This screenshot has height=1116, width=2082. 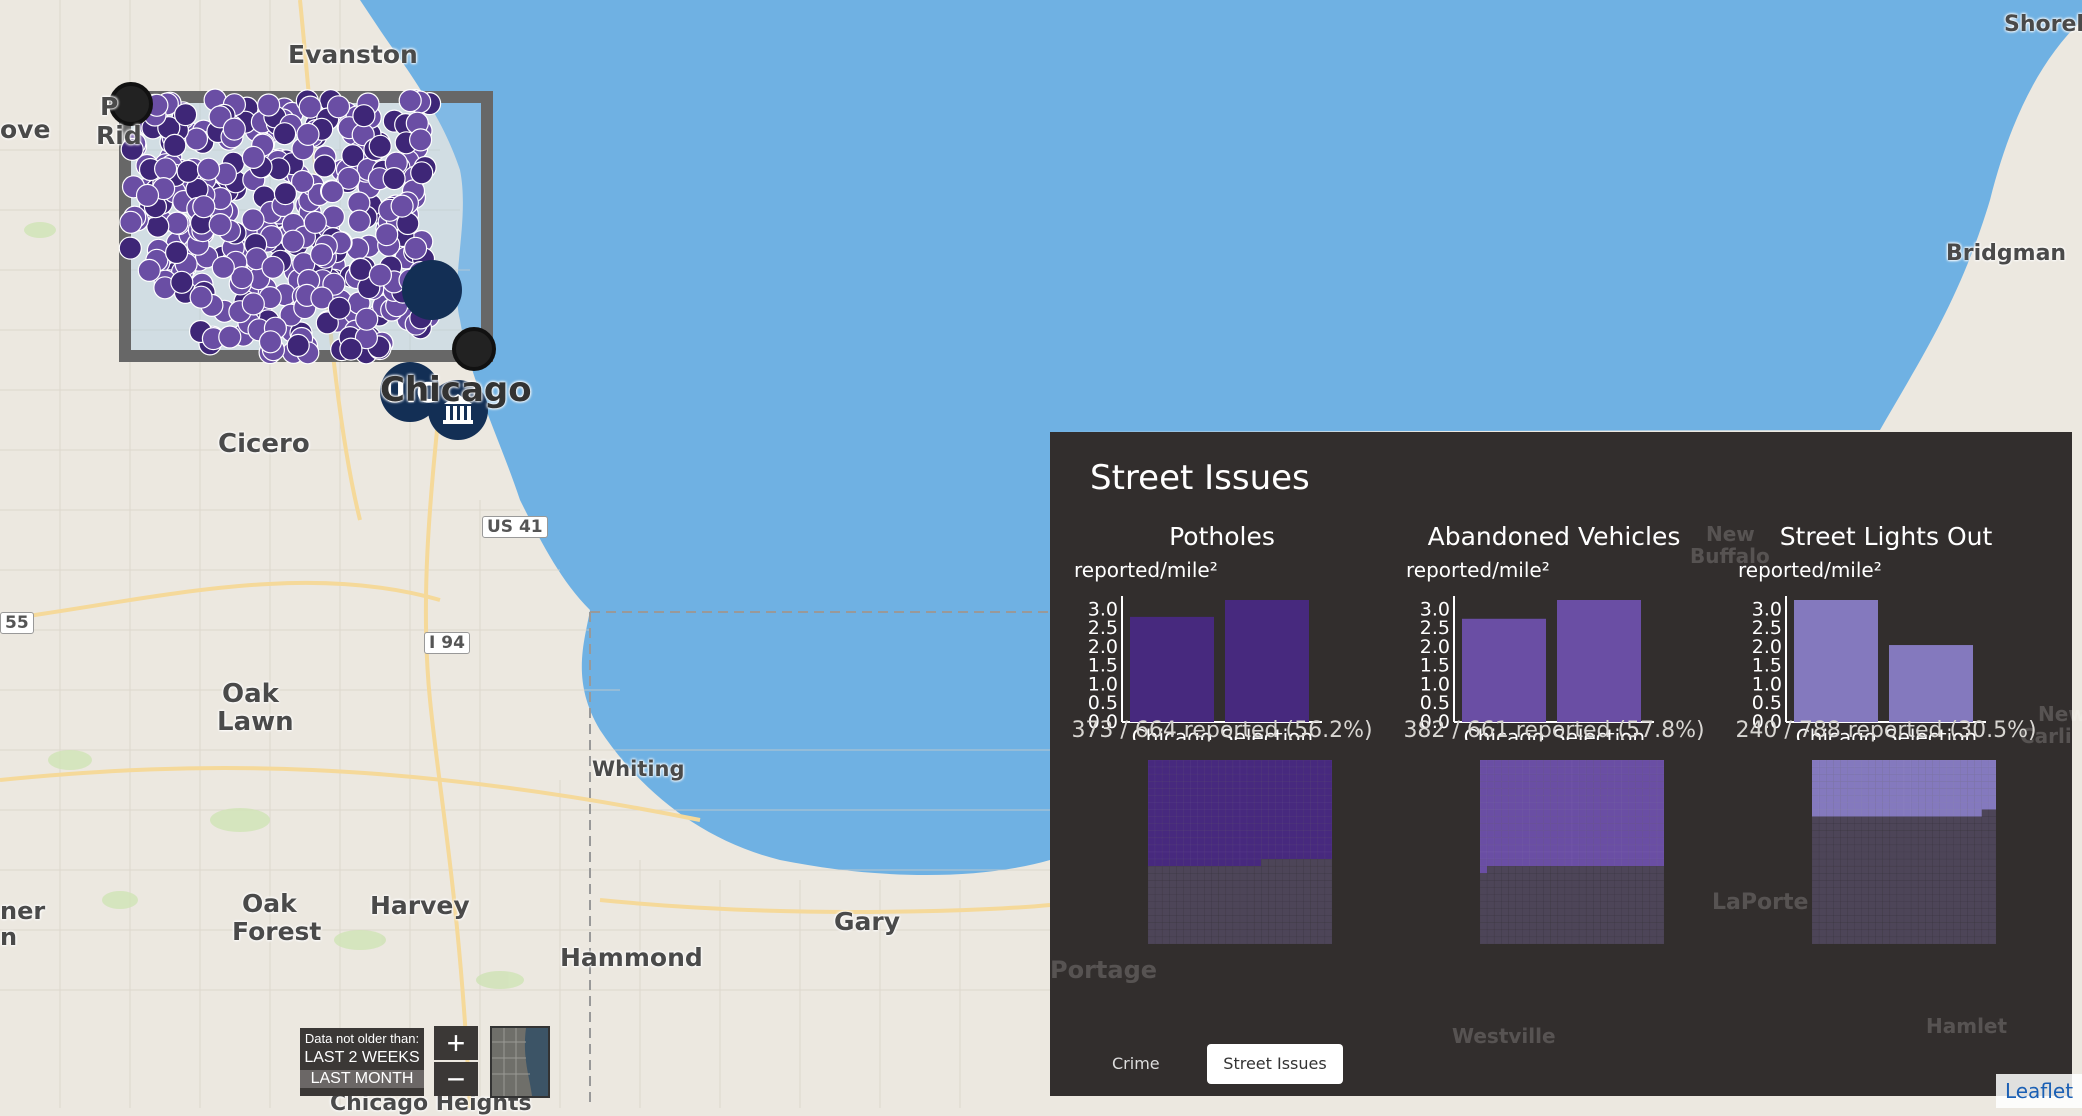 What do you see at coordinates (1200, 478) in the screenshot?
I see `panel-title: Street Issues` at bounding box center [1200, 478].